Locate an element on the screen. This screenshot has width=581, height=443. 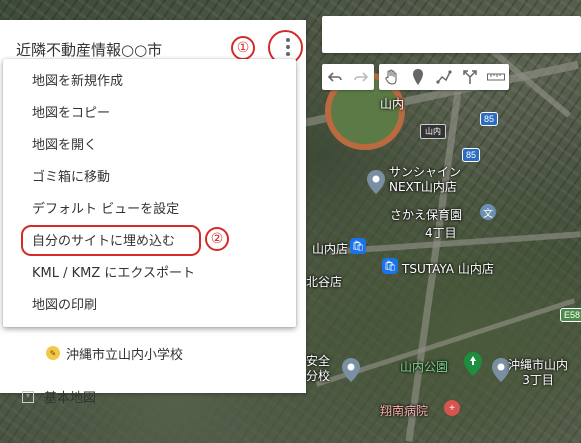
menu-item-copy-map: 地図をコピー is located at coordinates (149, 111).